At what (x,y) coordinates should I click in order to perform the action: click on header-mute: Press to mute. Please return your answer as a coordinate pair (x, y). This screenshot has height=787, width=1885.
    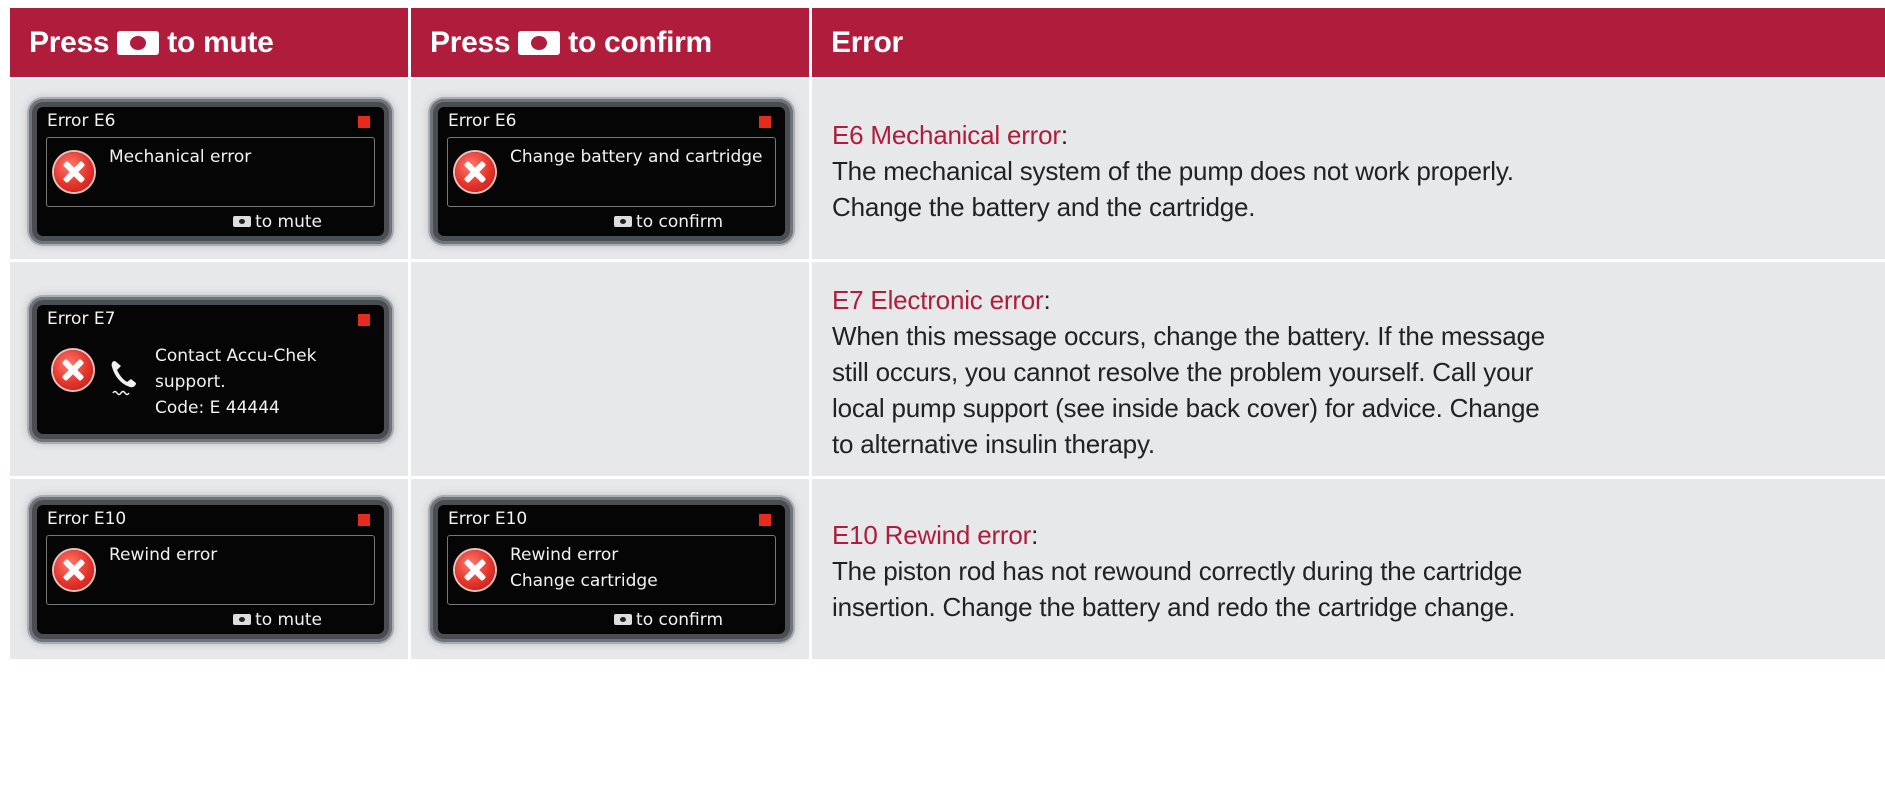
    Looking at the image, I should click on (209, 42).